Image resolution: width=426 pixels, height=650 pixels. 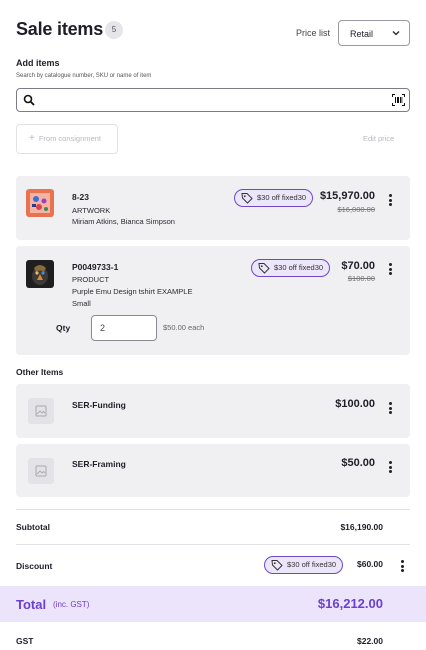 What do you see at coordinates (213, 33) in the screenshot?
I see `page-header: Sale items 5 Price list Retail` at bounding box center [213, 33].